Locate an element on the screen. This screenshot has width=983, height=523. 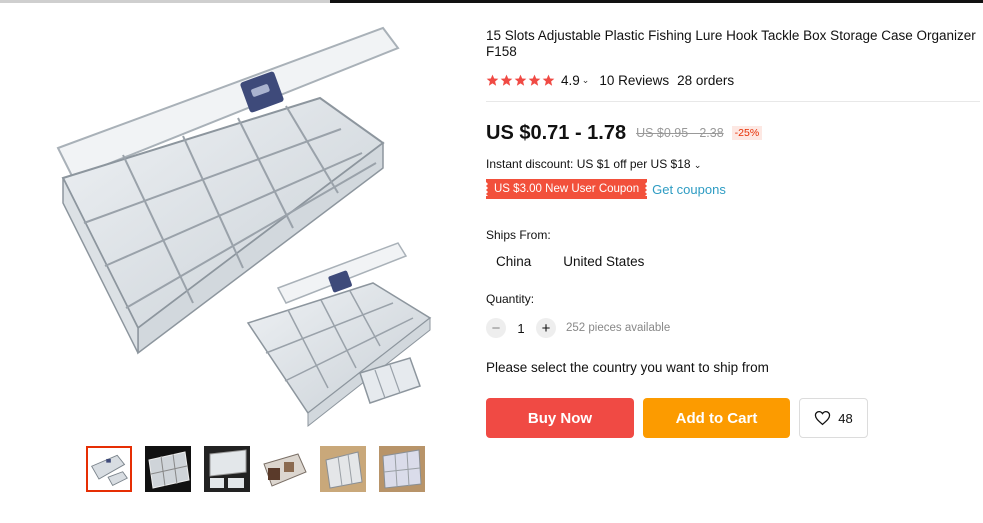
orders-count: 28 orders is located at coordinates (706, 80).